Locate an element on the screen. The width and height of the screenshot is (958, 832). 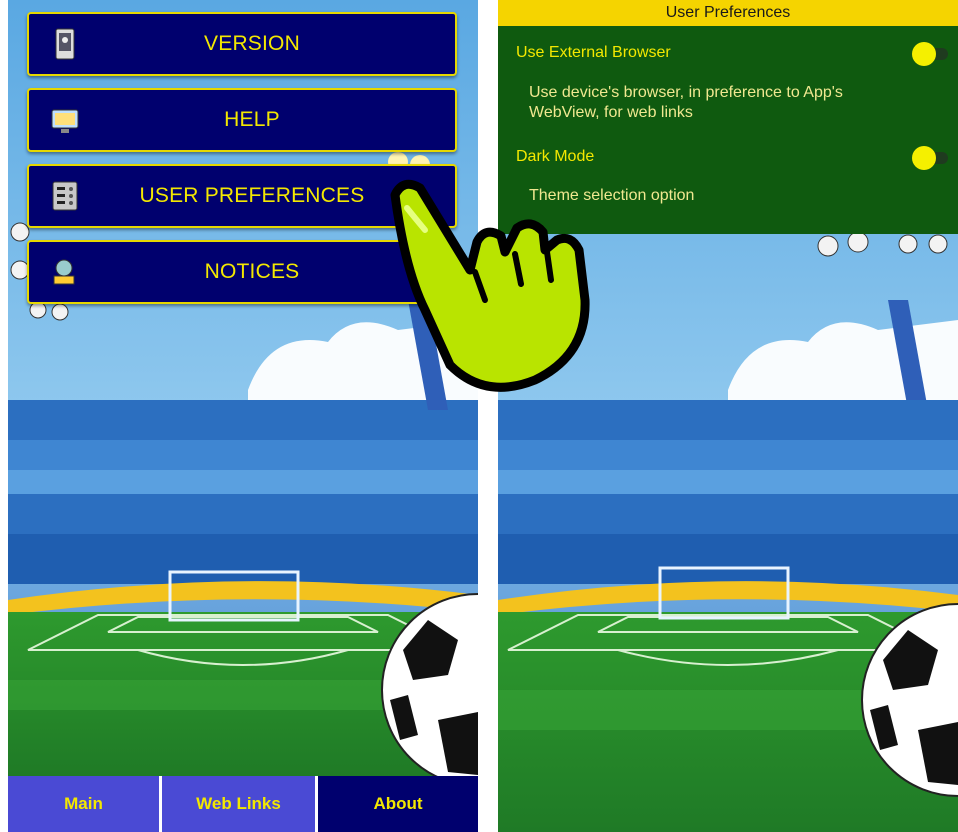
bottom-navigation: Main Web Links About is located at coordinates (243, 804).